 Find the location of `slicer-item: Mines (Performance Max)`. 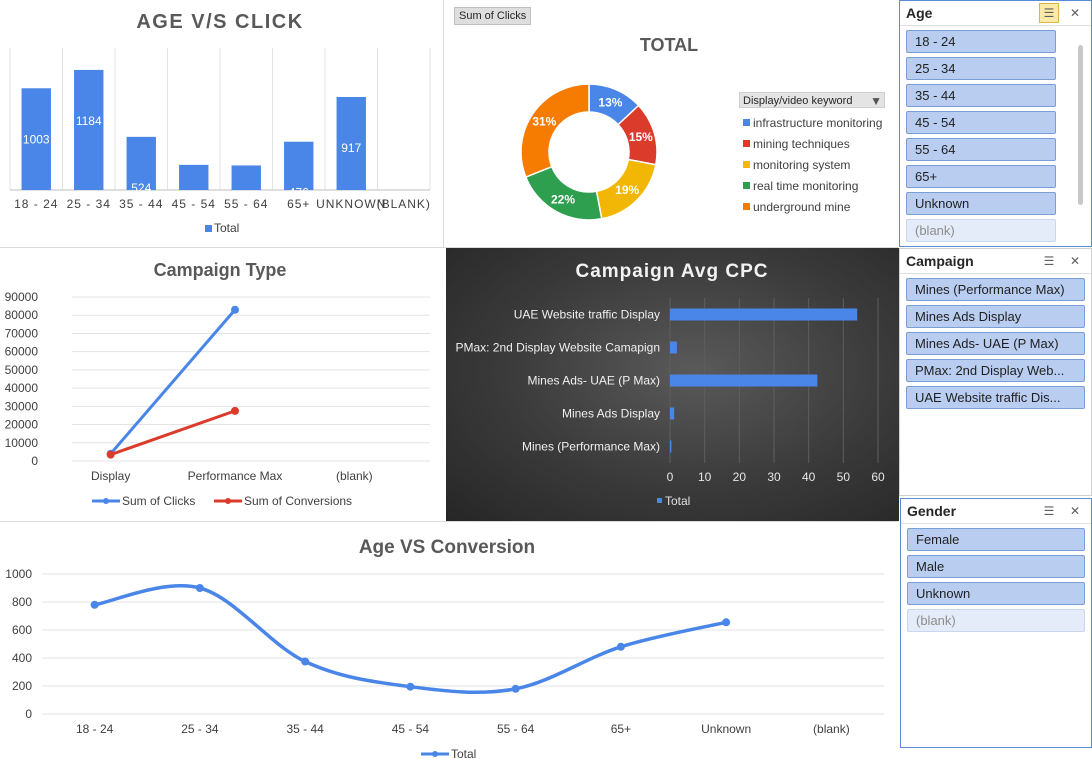

slicer-item: Mines (Performance Max) is located at coordinates (995, 289).